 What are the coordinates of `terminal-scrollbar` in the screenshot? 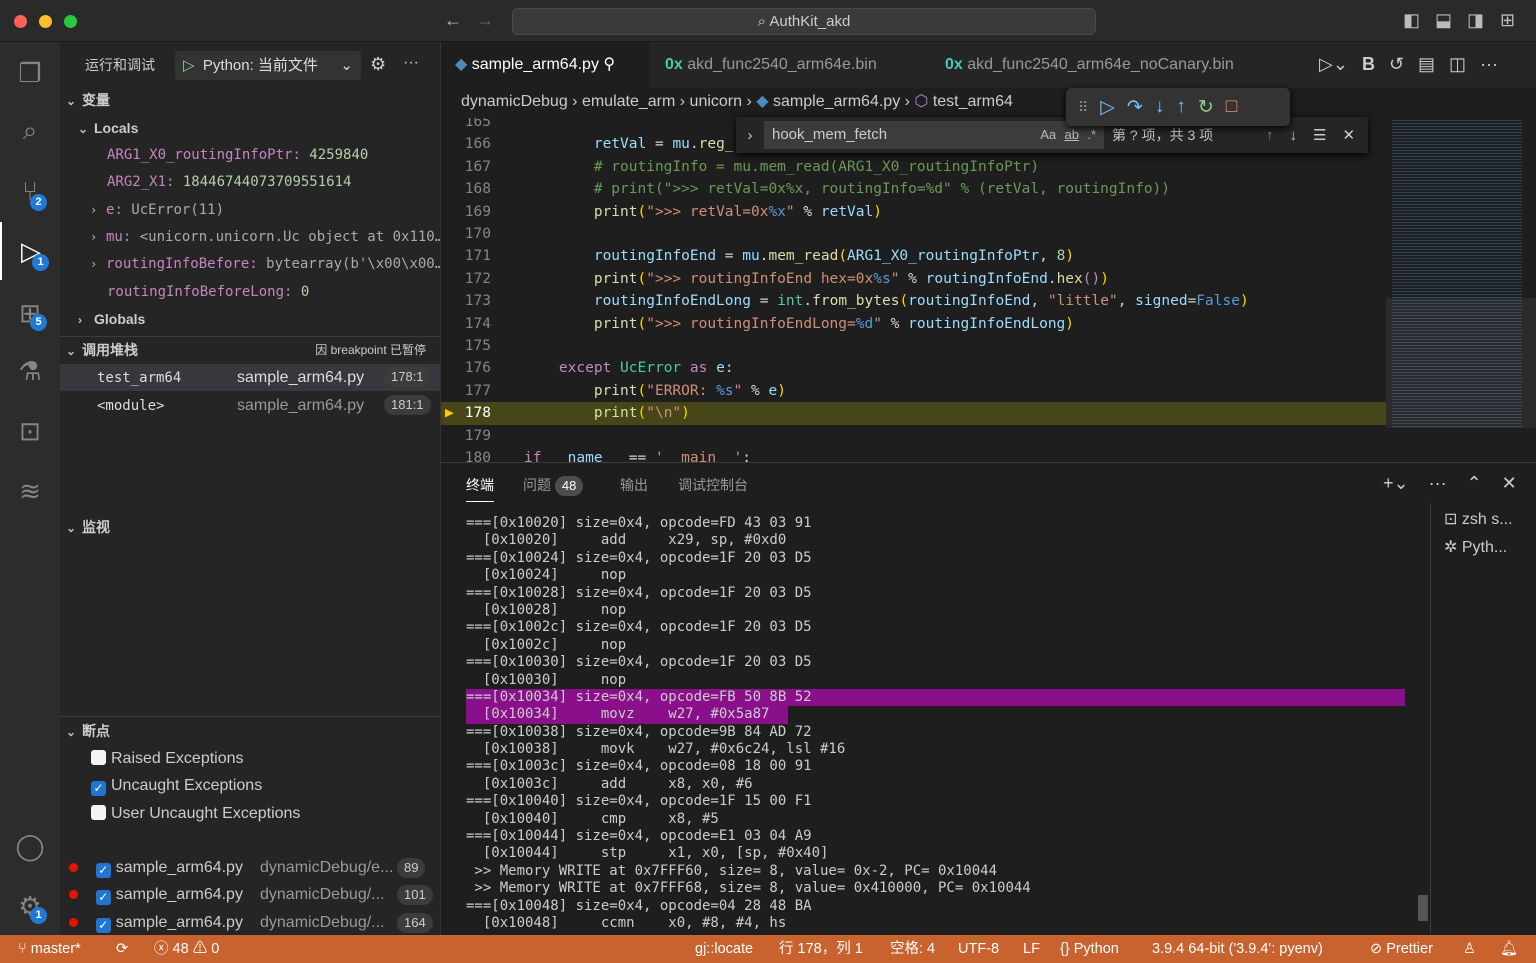 It's located at (1423, 908).